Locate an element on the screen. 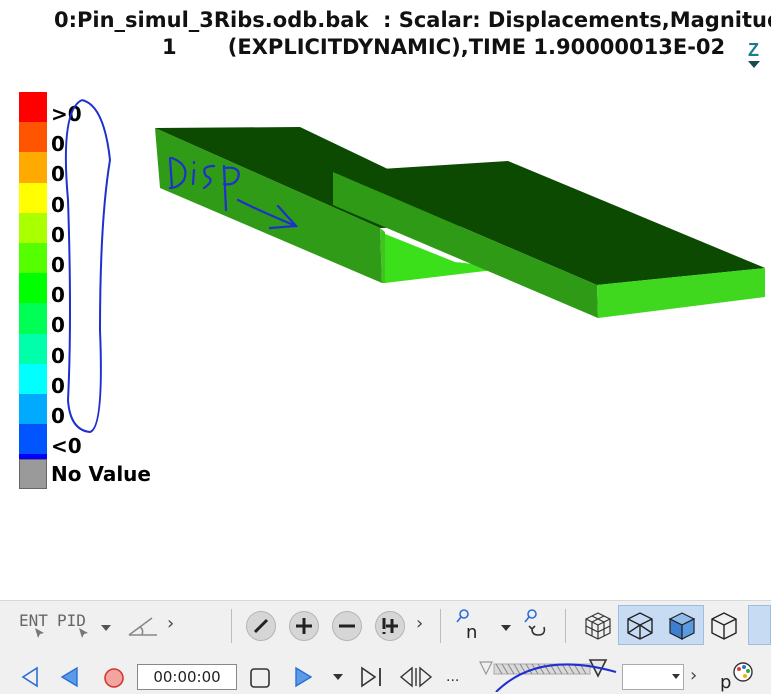 The width and height of the screenshot is (771, 694). line-tool-button is located at coordinates (261, 626).